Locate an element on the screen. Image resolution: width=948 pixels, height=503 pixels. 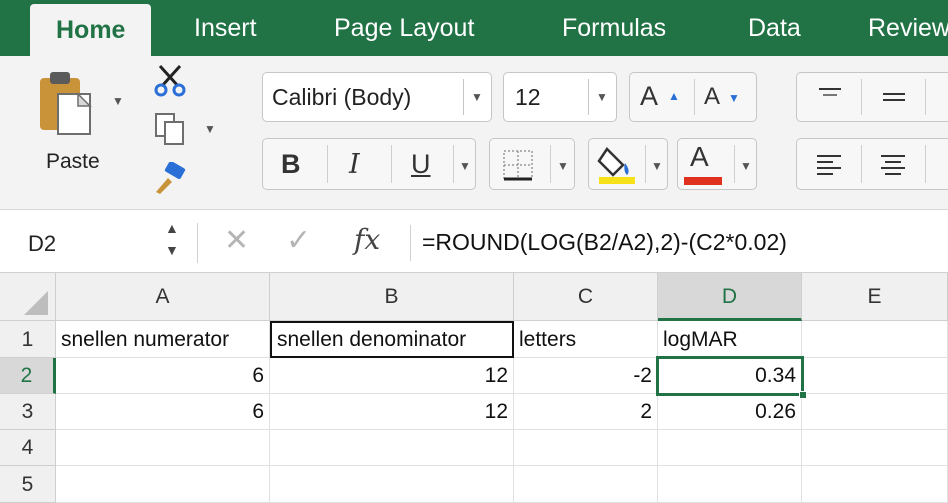
column-header-d: D is located at coordinates (730, 297).